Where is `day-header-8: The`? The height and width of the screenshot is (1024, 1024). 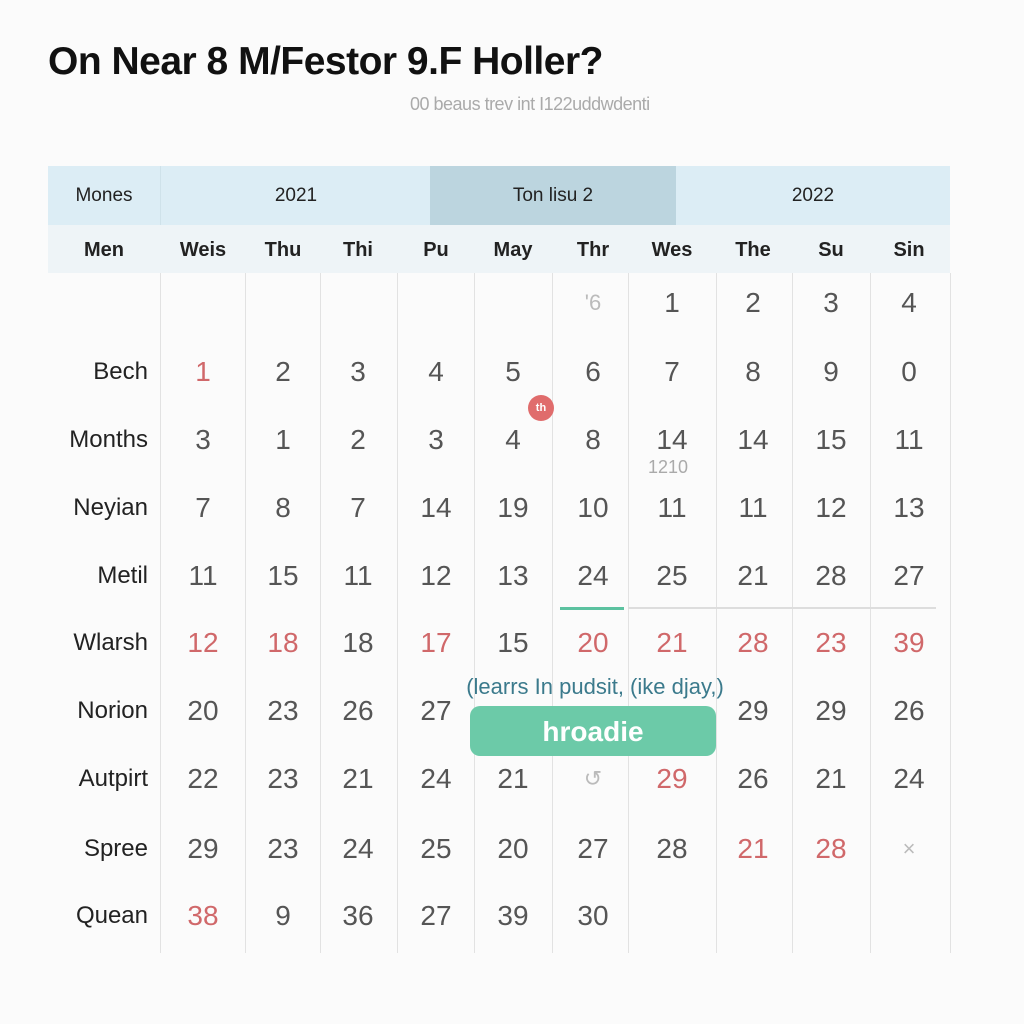 day-header-8: The is located at coordinates (753, 250).